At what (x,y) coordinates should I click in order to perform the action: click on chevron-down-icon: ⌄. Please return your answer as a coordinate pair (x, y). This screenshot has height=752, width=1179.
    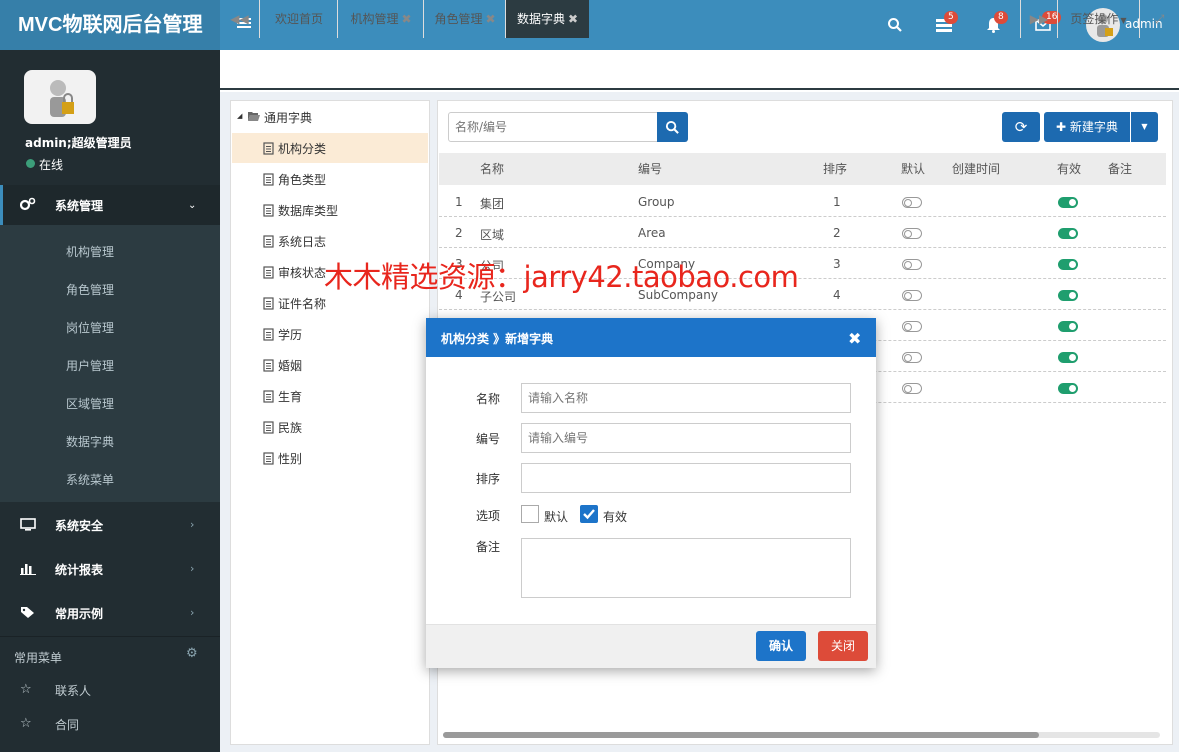
    Looking at the image, I should click on (192, 205).